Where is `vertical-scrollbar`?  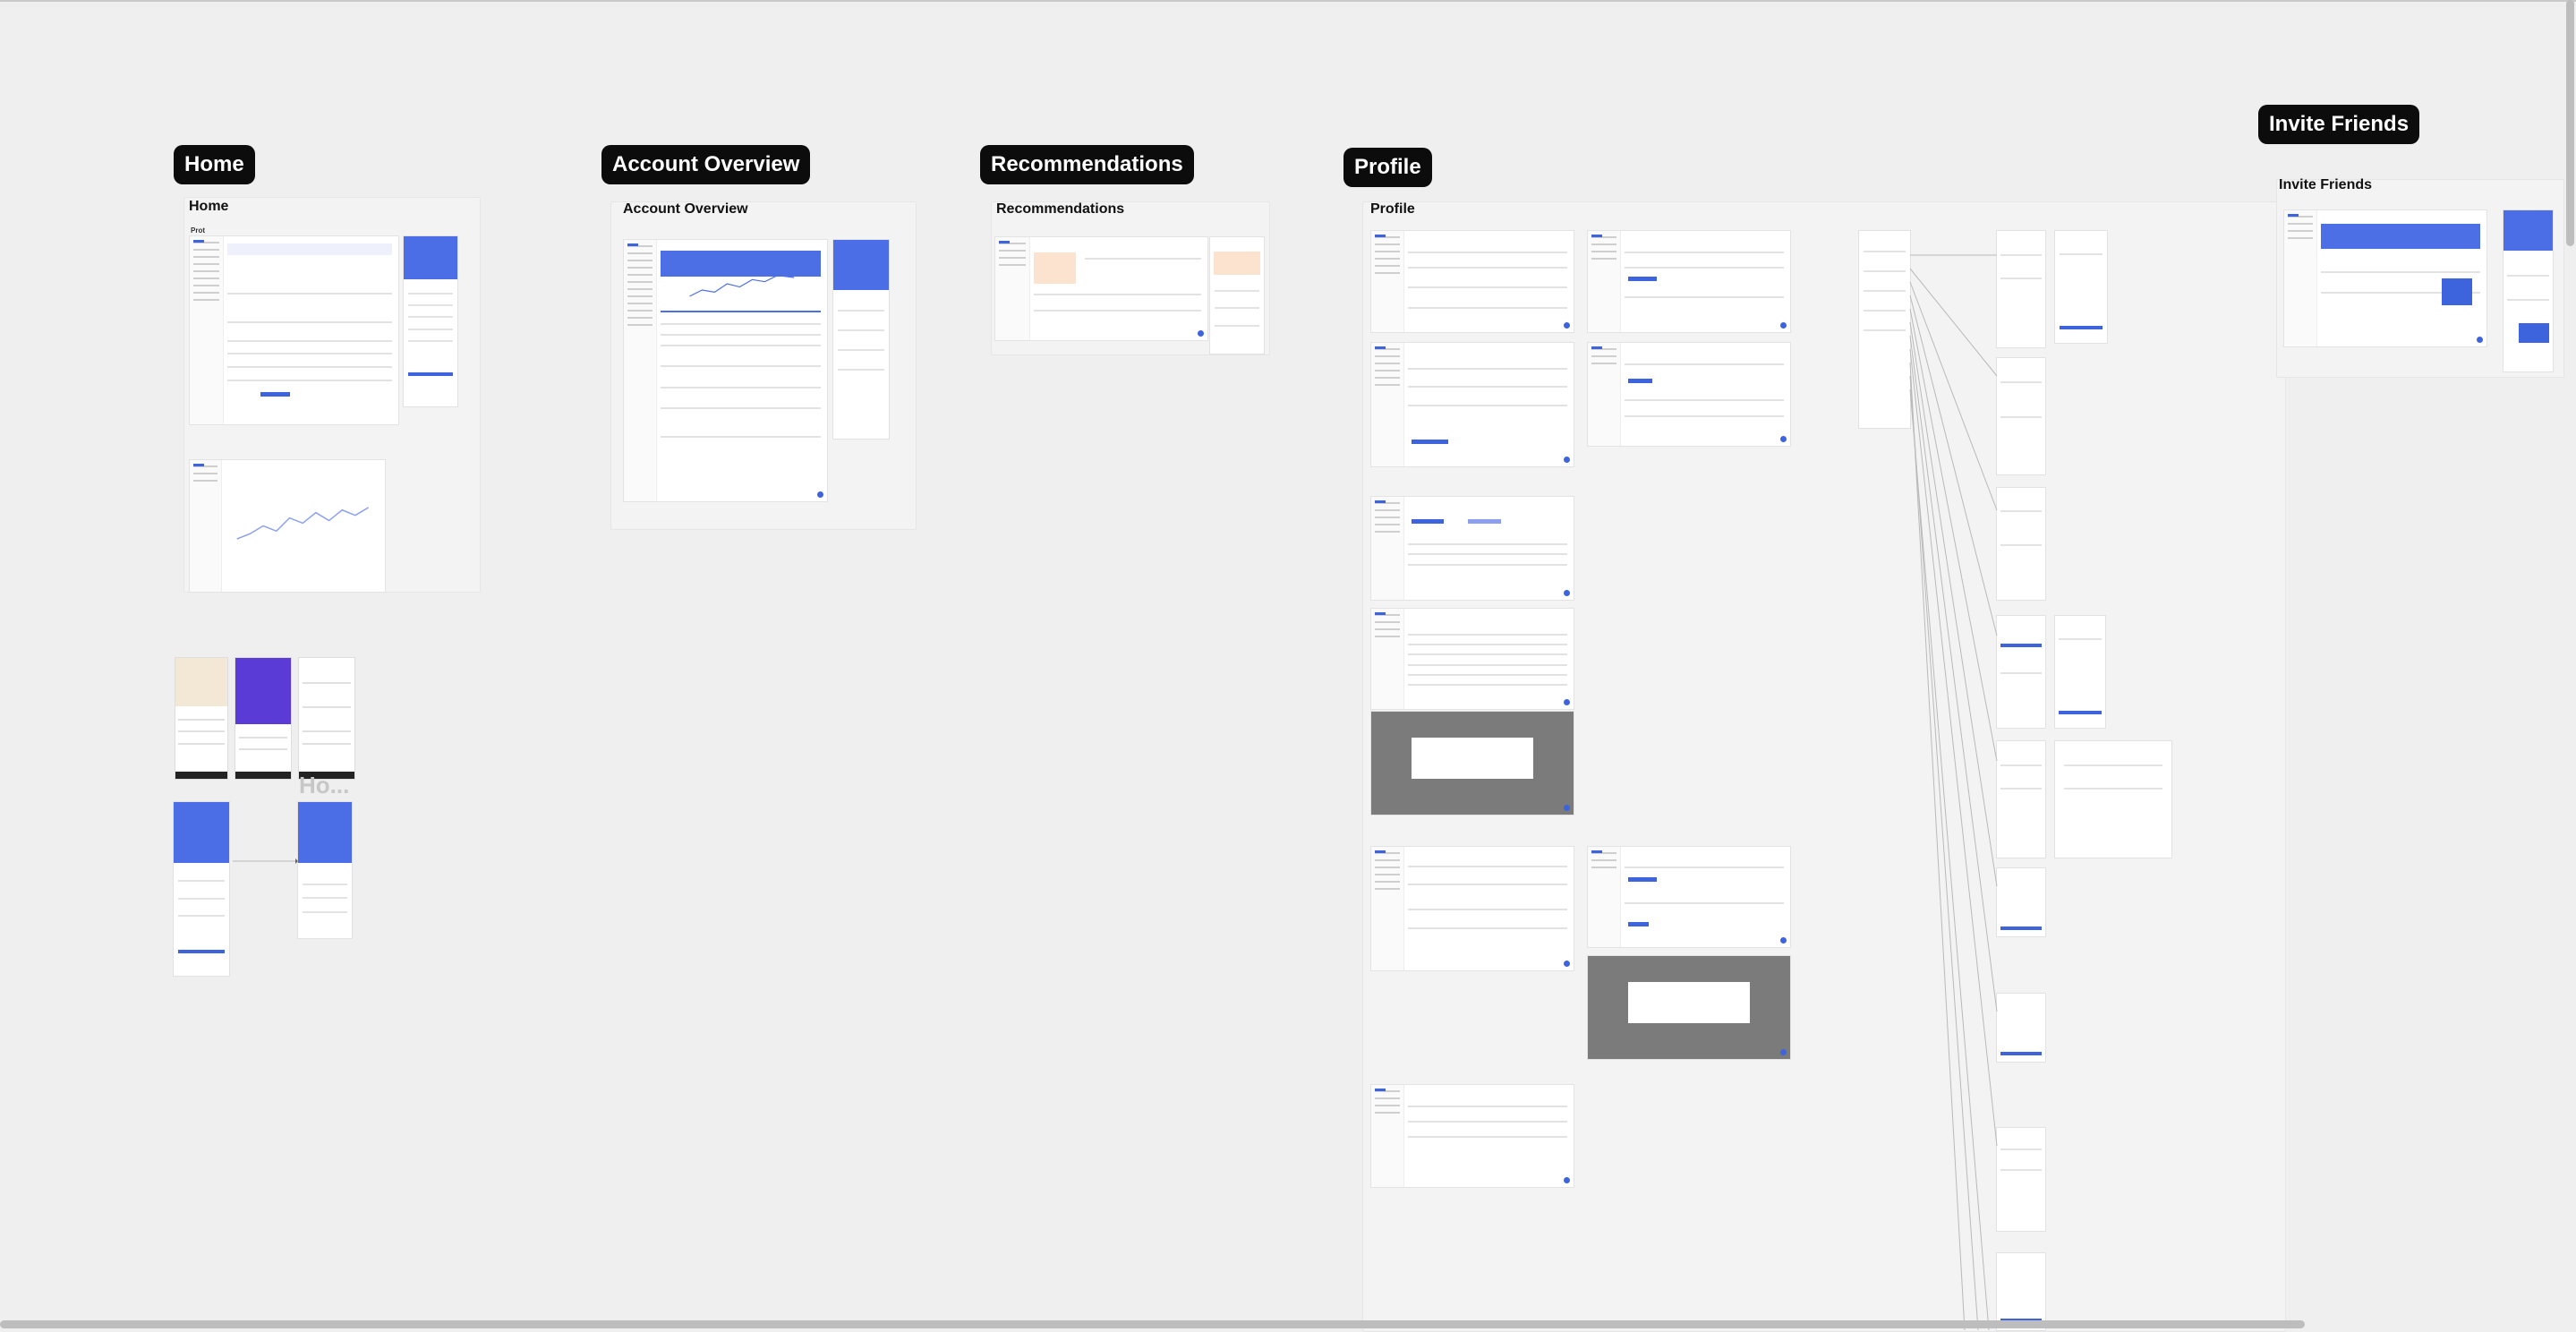
vertical-scrollbar is located at coordinates (2570, 123).